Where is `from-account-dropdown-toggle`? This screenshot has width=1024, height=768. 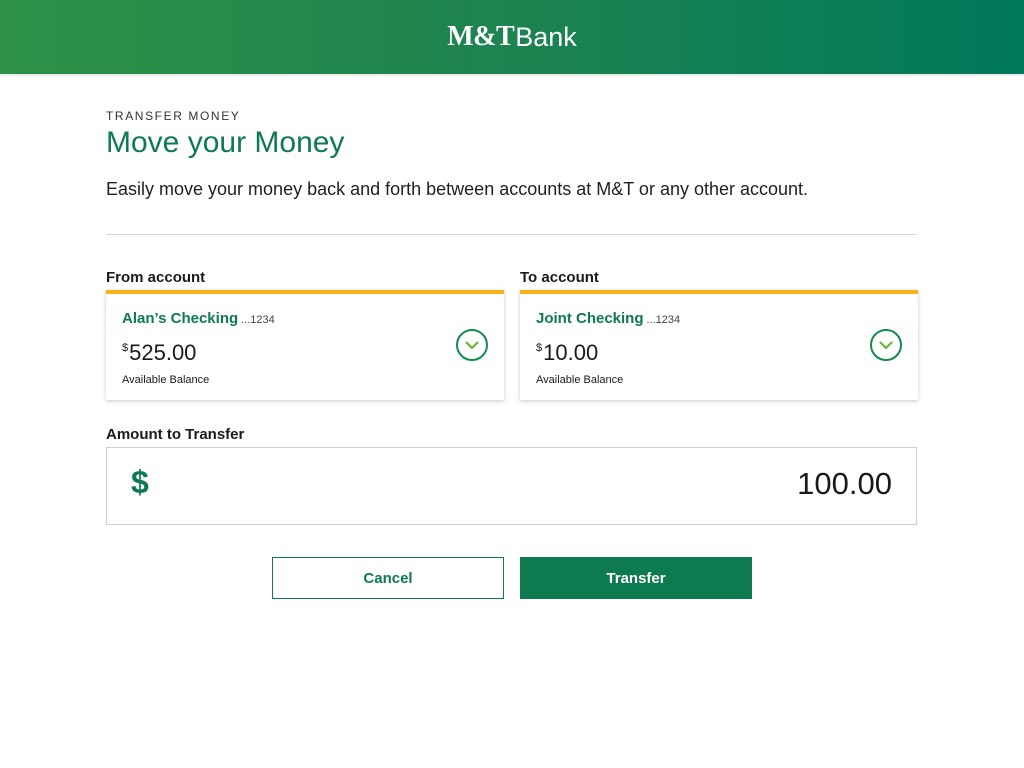 from-account-dropdown-toggle is located at coordinates (472, 345).